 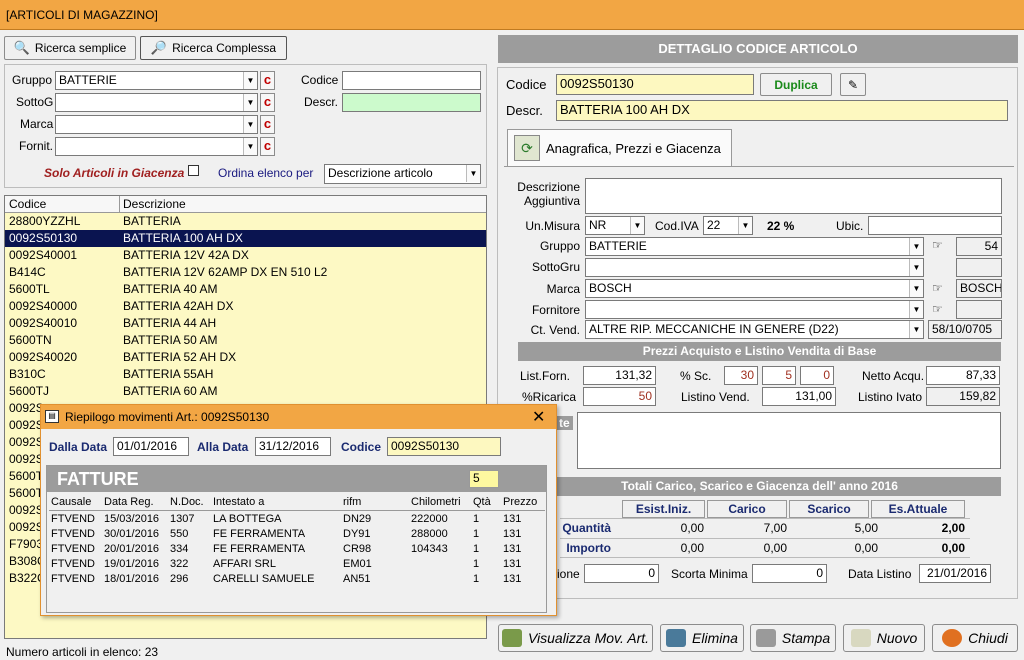 I want to click on um-select: NR ▼, so click(x=615, y=225).